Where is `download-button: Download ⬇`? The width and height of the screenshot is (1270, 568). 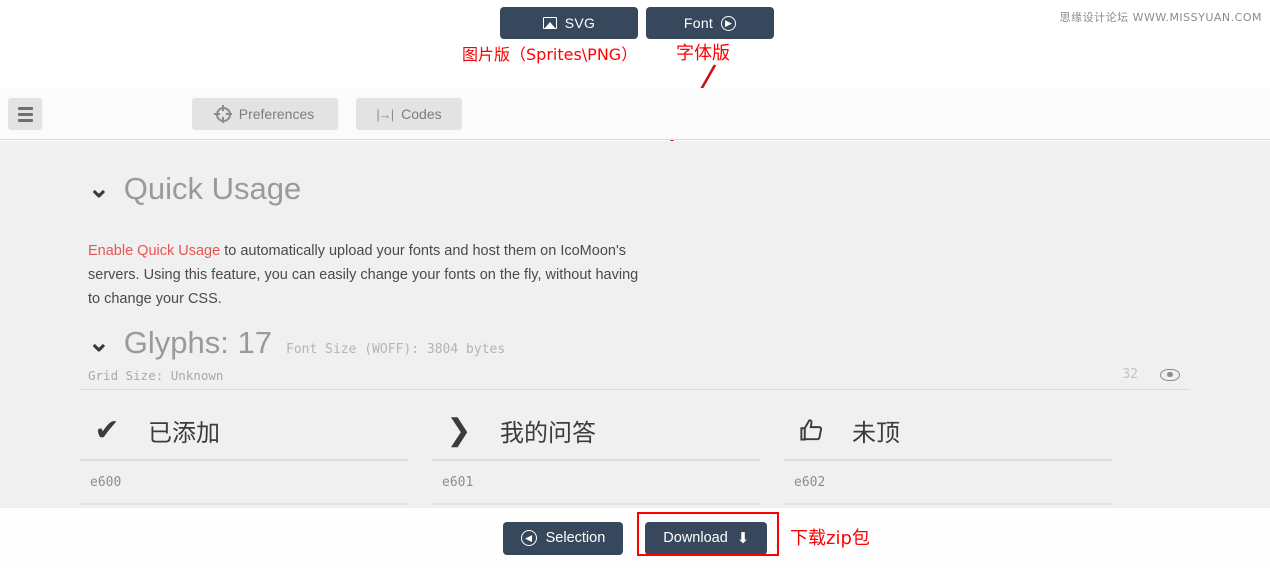 download-button: Download ⬇ is located at coordinates (706, 538).